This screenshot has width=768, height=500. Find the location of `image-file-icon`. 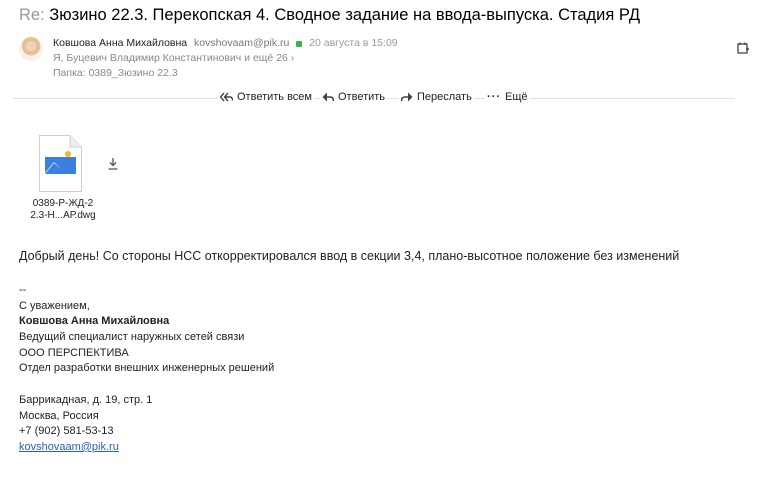

image-file-icon is located at coordinates (60, 163).